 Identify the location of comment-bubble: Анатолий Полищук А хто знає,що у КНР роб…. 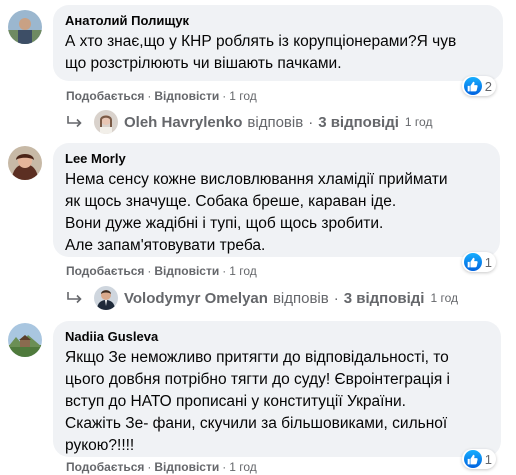
(278, 43).